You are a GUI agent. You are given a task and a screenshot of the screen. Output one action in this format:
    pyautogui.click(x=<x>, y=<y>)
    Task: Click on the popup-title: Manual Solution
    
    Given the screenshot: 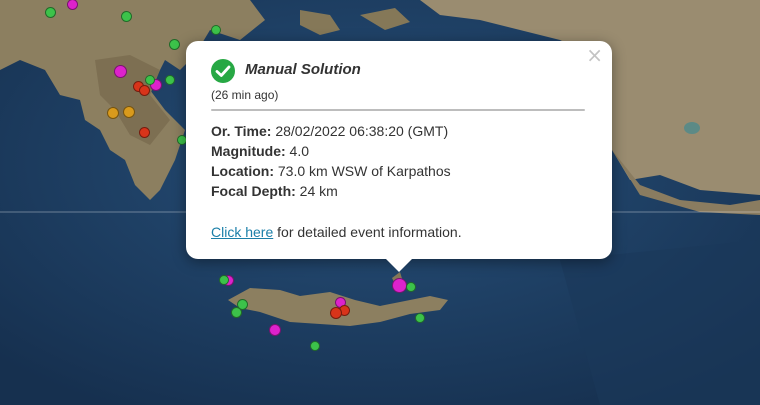 What is the action you would take?
    pyautogui.click(x=303, y=69)
    